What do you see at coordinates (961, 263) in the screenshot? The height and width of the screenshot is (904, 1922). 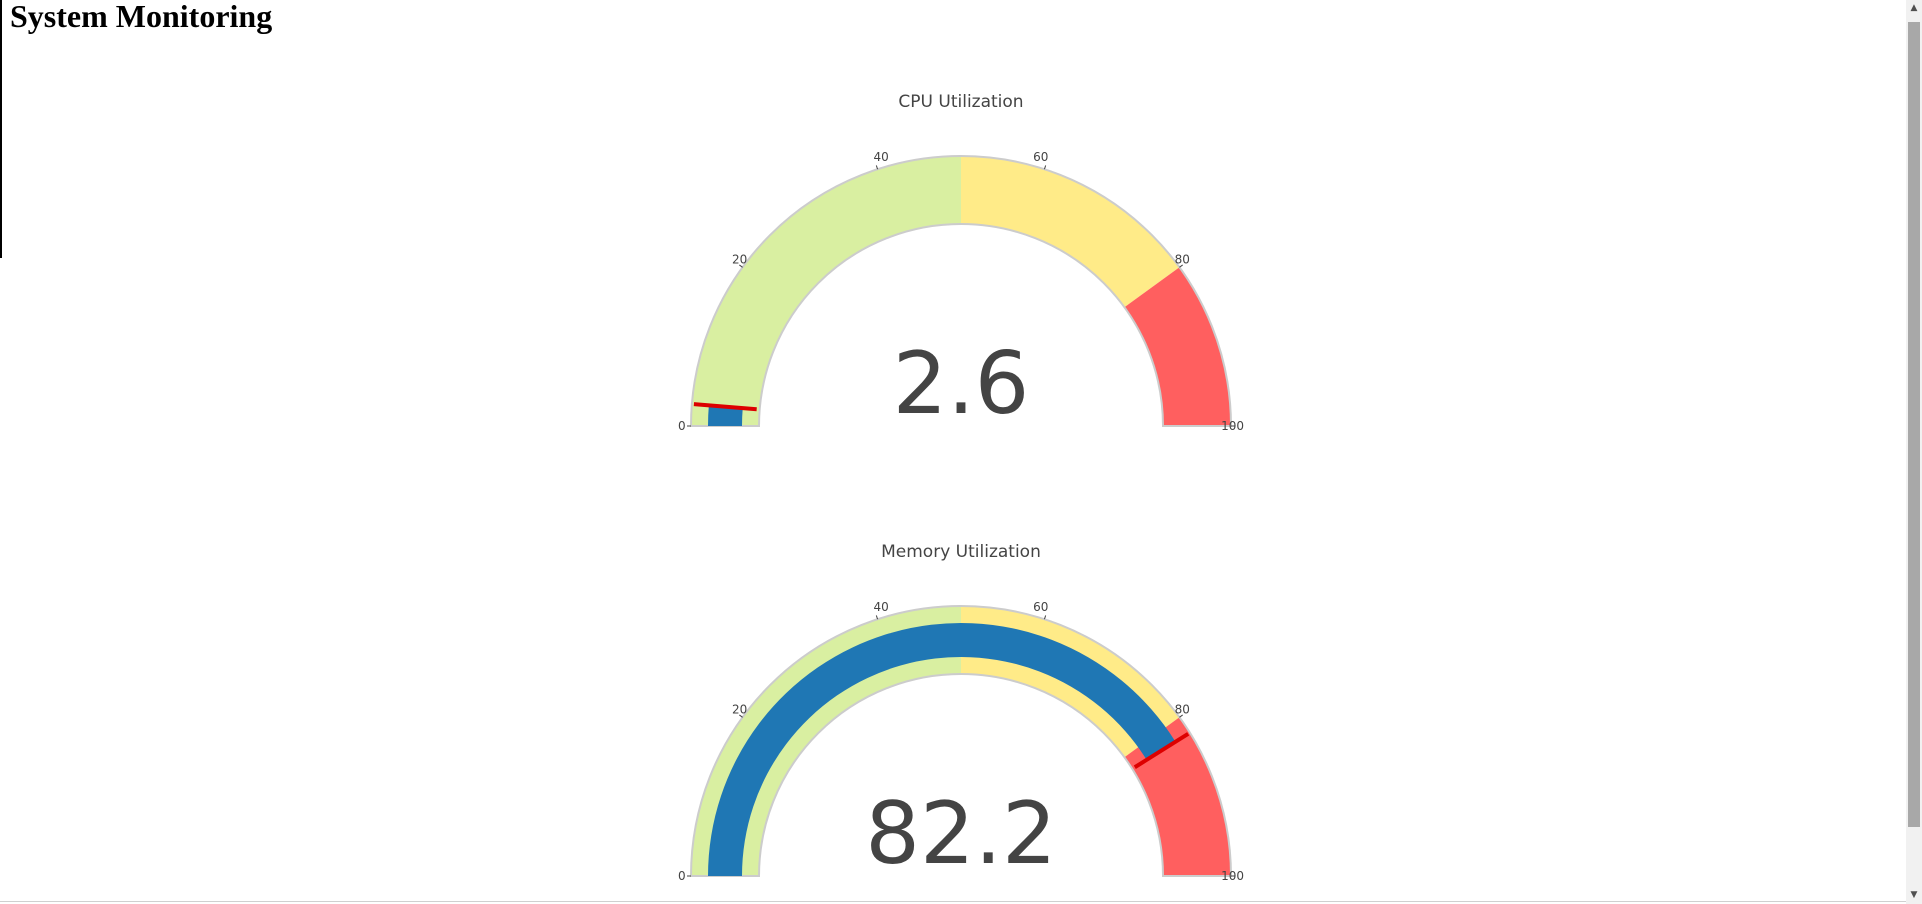 I see `cpu-gauge: CPU Utilization 0 20 40 60 80 100 2.6` at bounding box center [961, 263].